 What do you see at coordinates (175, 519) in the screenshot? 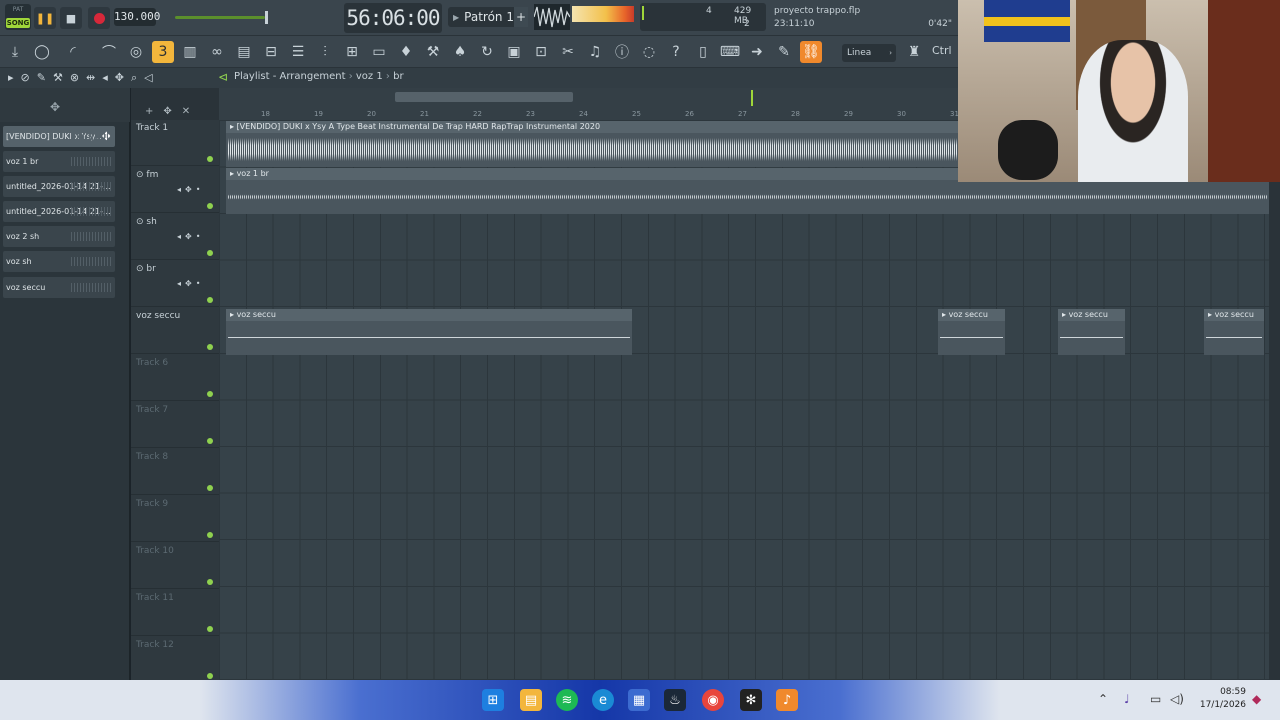
I see `track-header: Track 9` at bounding box center [175, 519].